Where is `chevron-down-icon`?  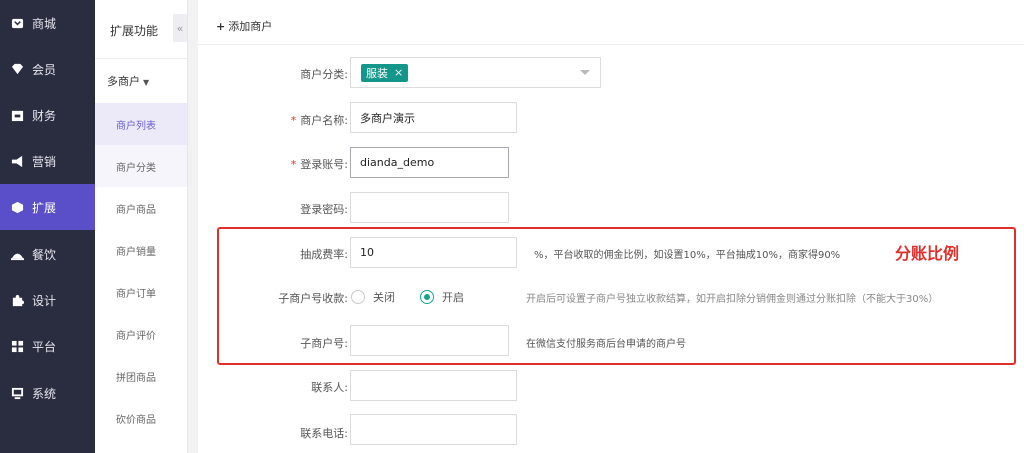 chevron-down-icon is located at coordinates (585, 72).